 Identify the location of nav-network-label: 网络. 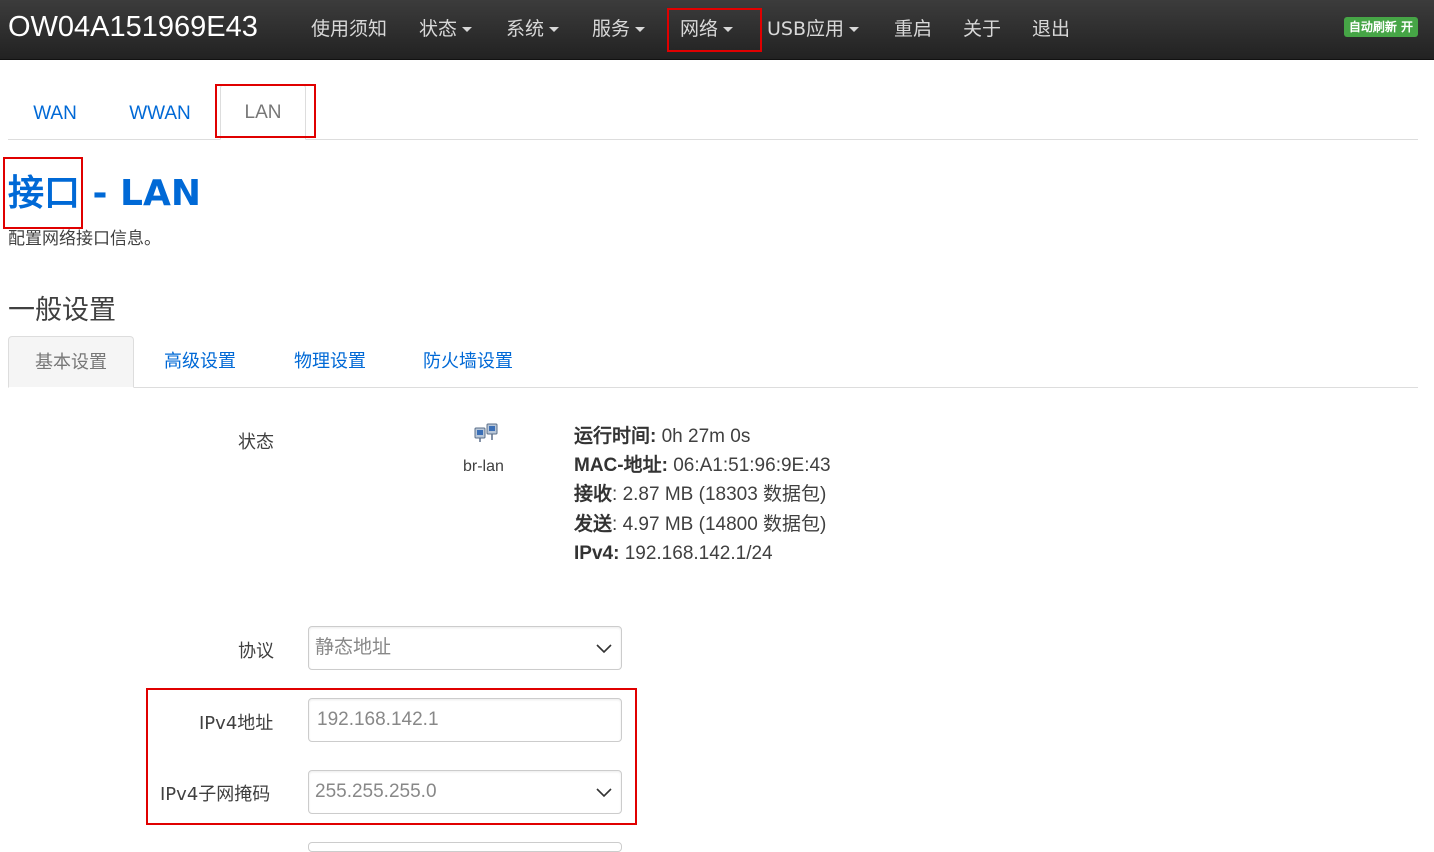
(699, 29).